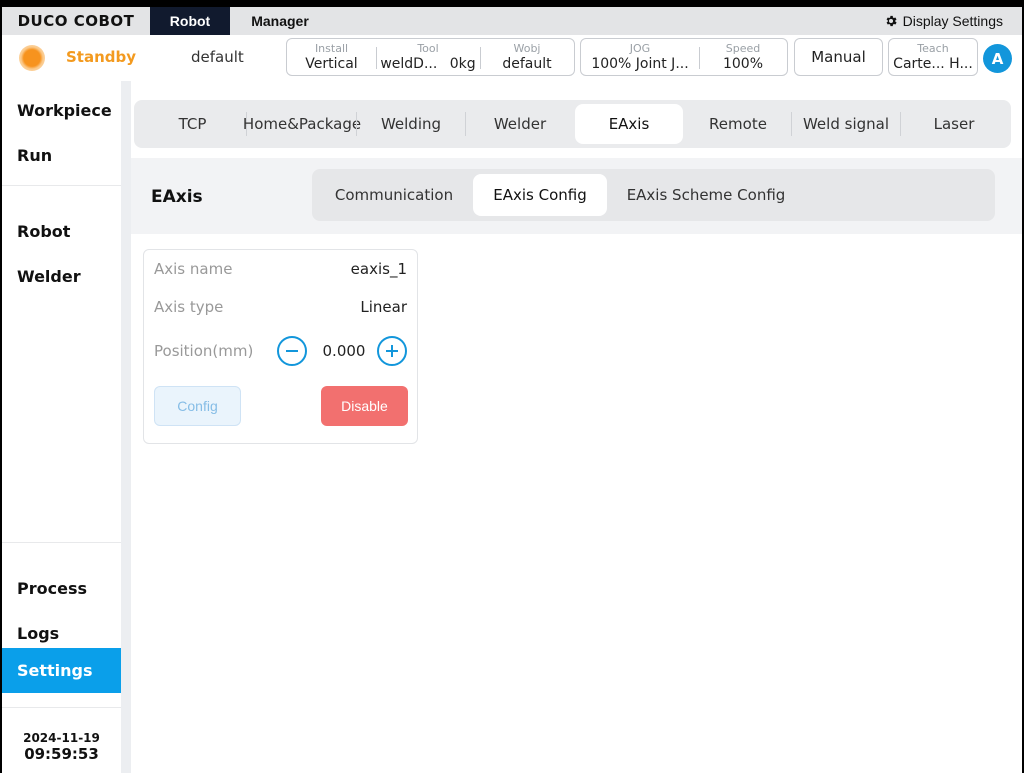  I want to click on tab-tcp: TCP, so click(192, 124).